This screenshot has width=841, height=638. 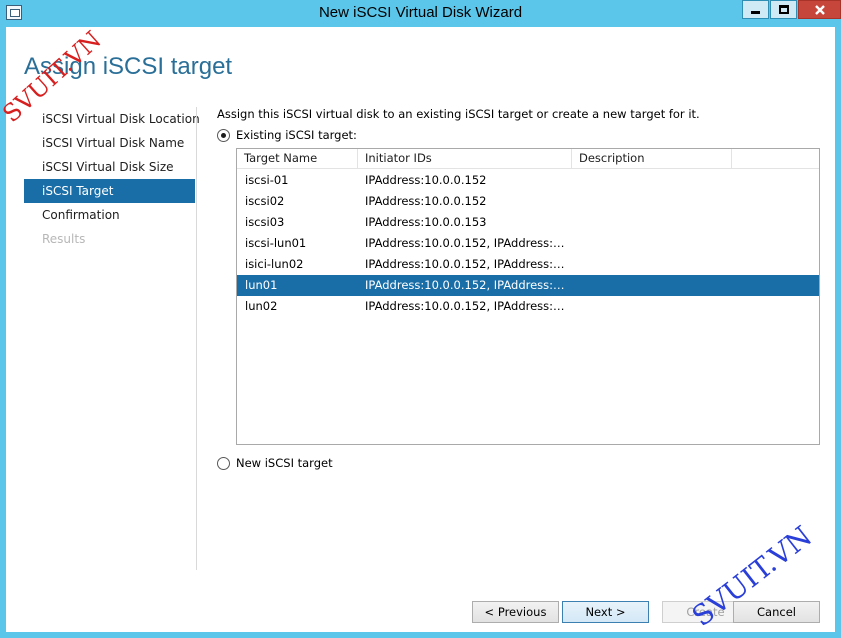 What do you see at coordinates (515, 612) in the screenshot?
I see `previous-button: < Previous` at bounding box center [515, 612].